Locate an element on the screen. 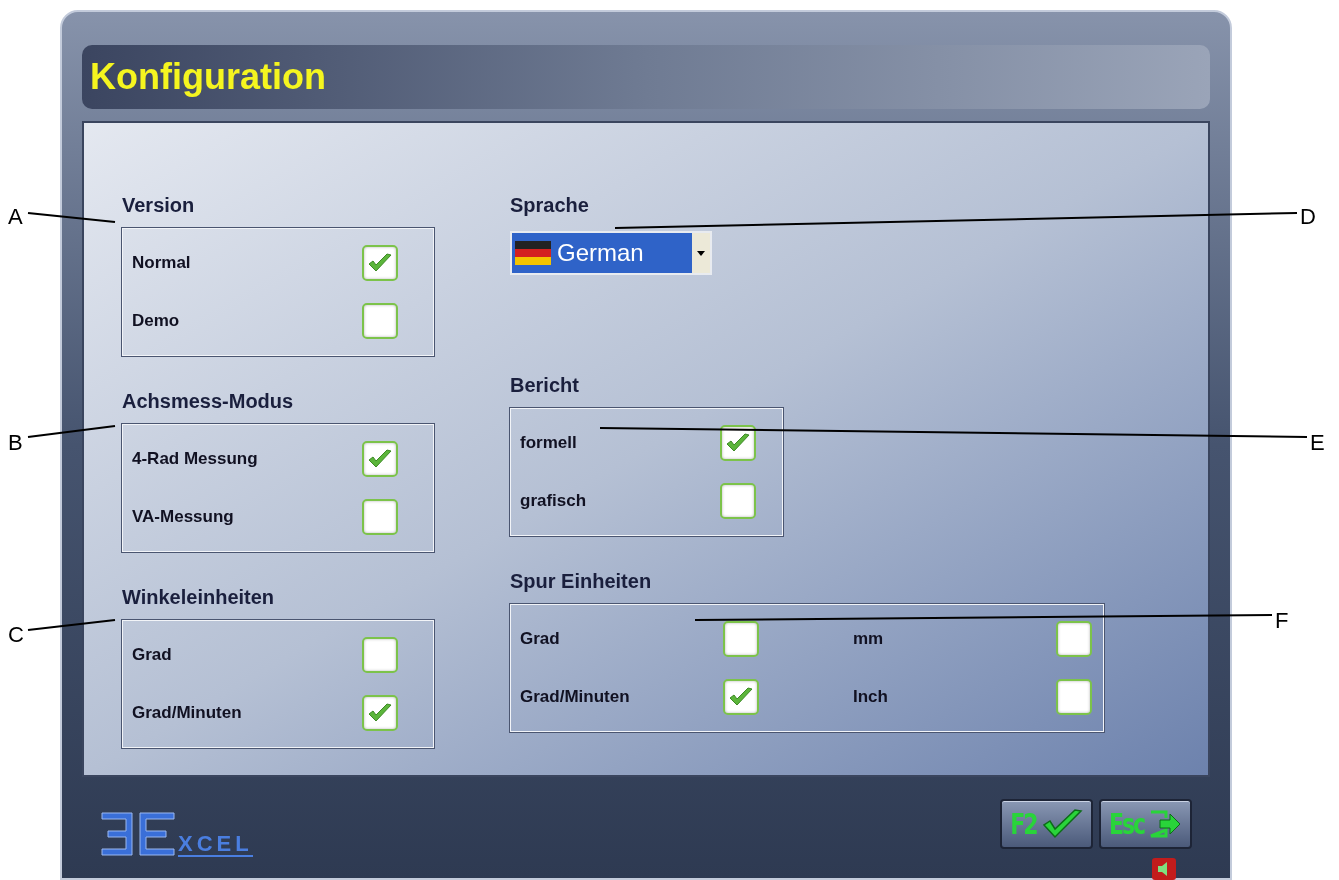  option-label: Demo is located at coordinates (156, 321).